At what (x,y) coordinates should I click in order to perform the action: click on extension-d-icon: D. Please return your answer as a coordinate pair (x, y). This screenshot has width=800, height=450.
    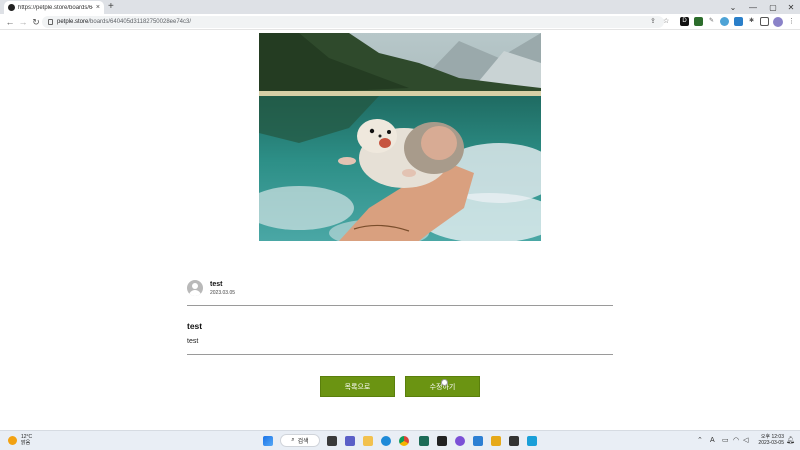
    Looking at the image, I should click on (684, 21).